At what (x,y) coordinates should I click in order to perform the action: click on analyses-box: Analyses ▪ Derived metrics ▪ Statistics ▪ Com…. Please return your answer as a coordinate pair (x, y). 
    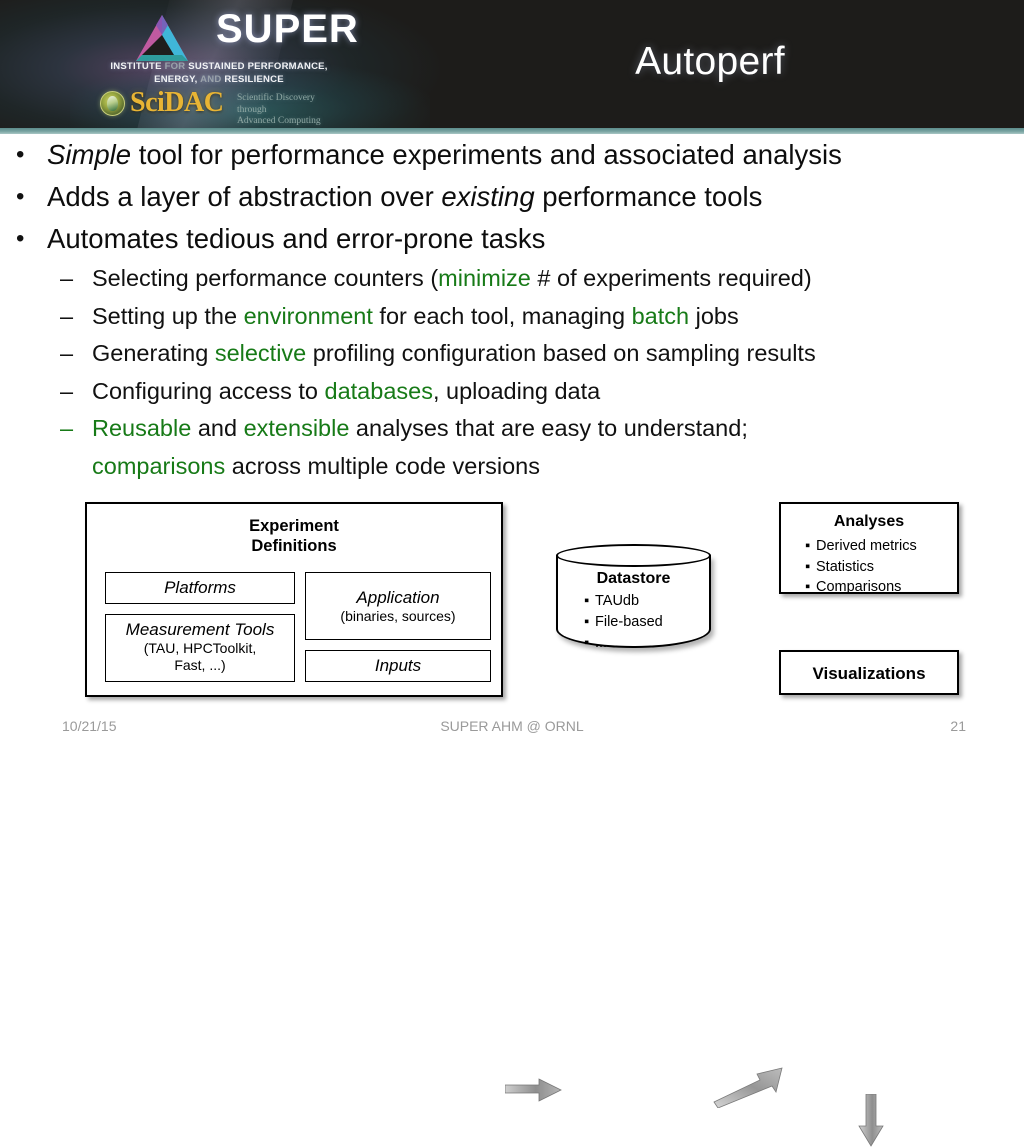
    Looking at the image, I should click on (869, 548).